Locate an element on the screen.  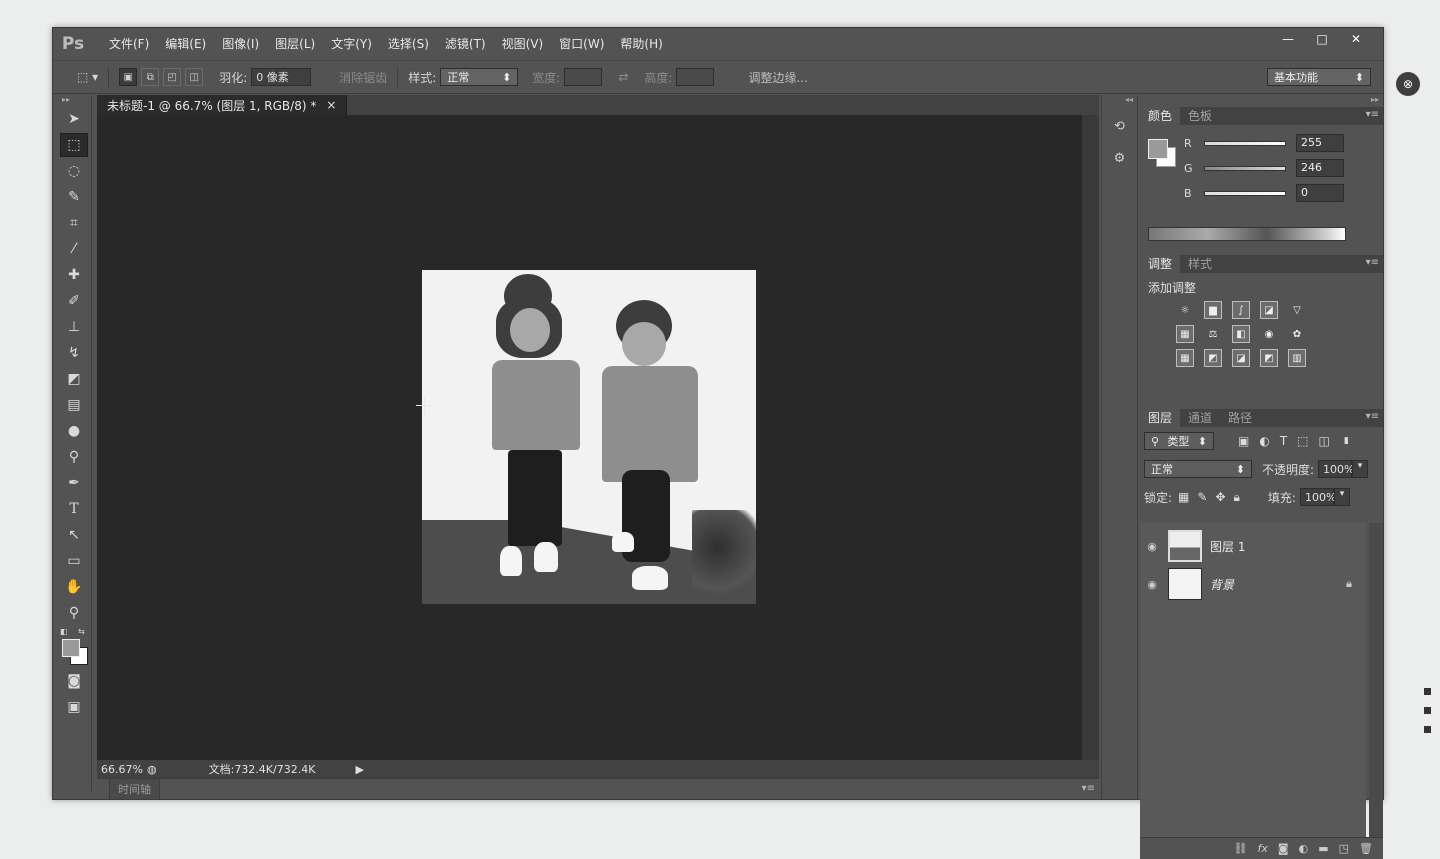
close-tab-icon: × is located at coordinates (331, 105).